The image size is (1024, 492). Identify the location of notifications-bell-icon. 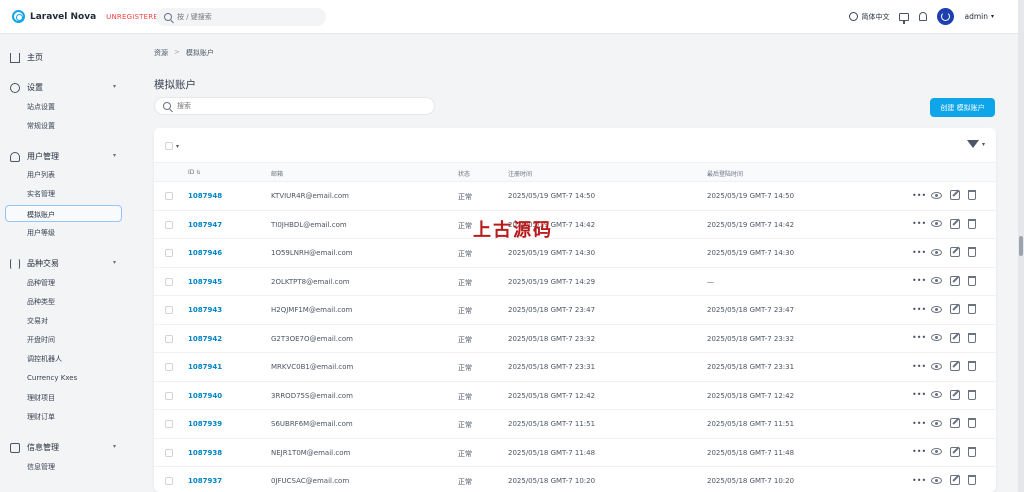
(923, 16).